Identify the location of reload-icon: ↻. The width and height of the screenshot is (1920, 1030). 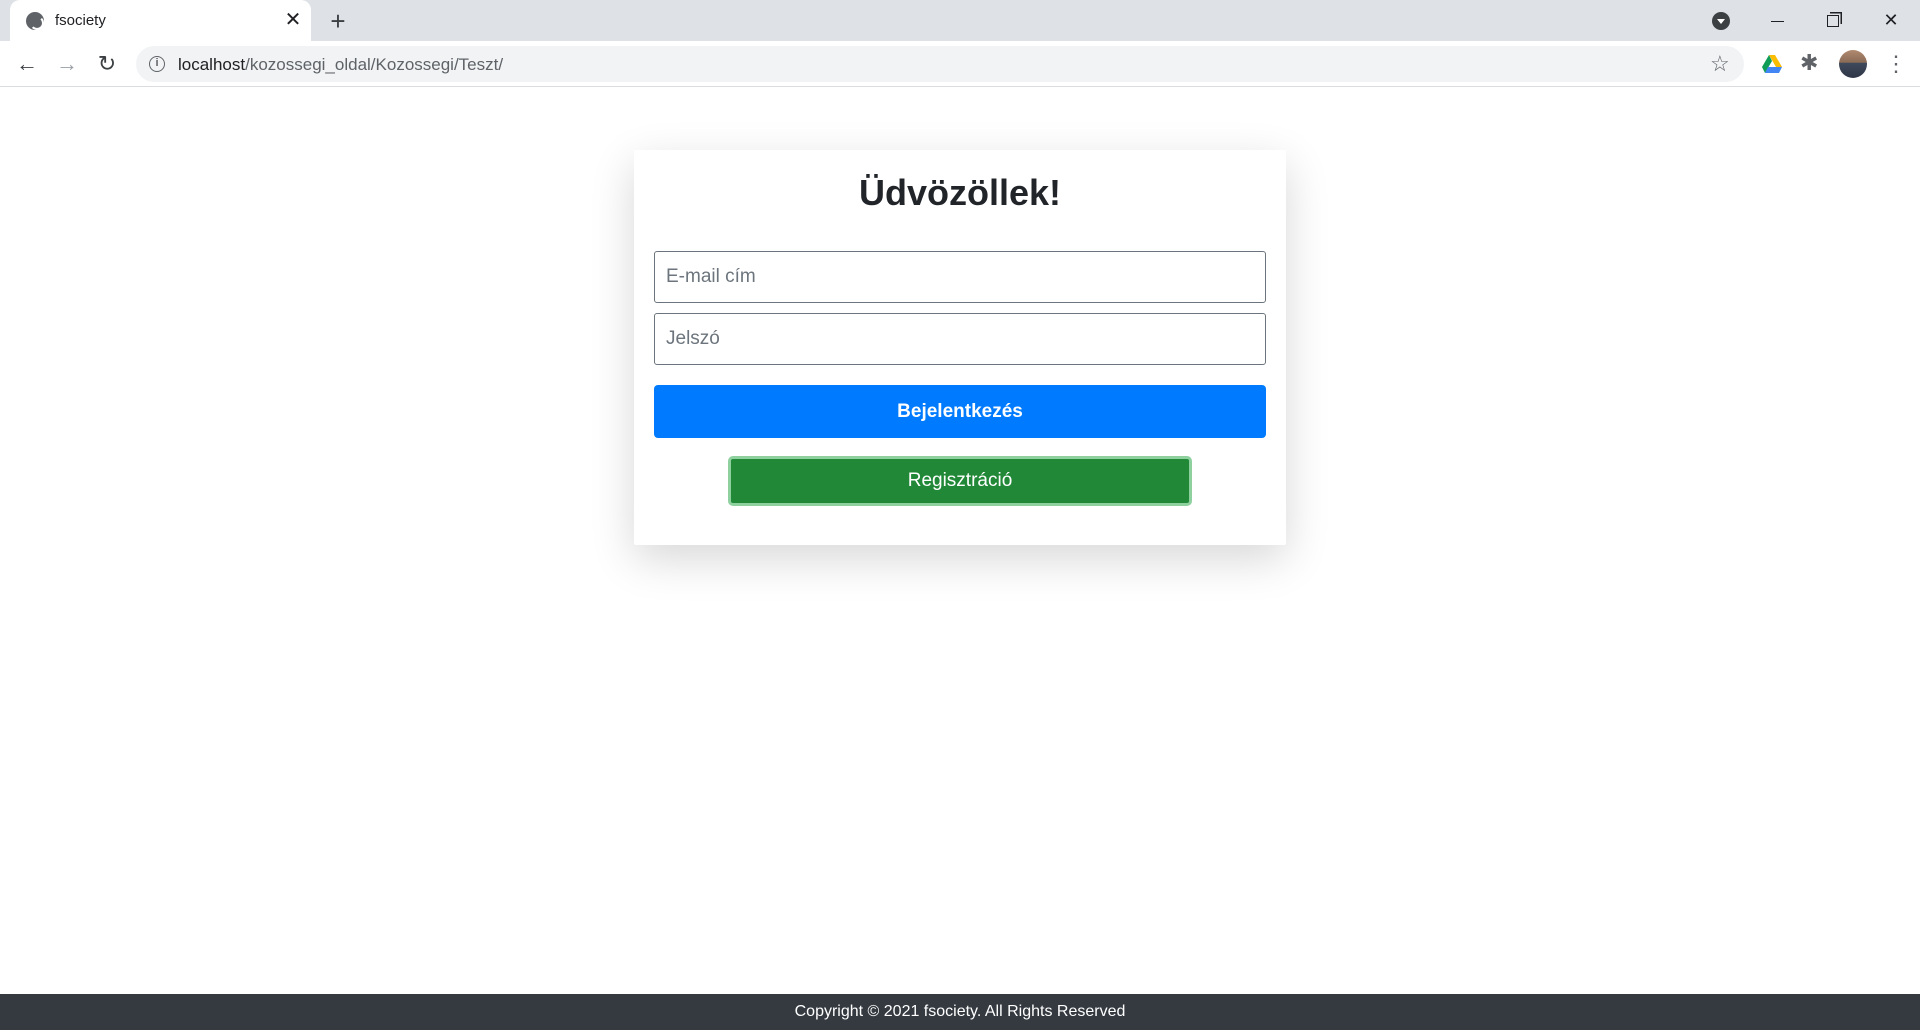
(107, 64).